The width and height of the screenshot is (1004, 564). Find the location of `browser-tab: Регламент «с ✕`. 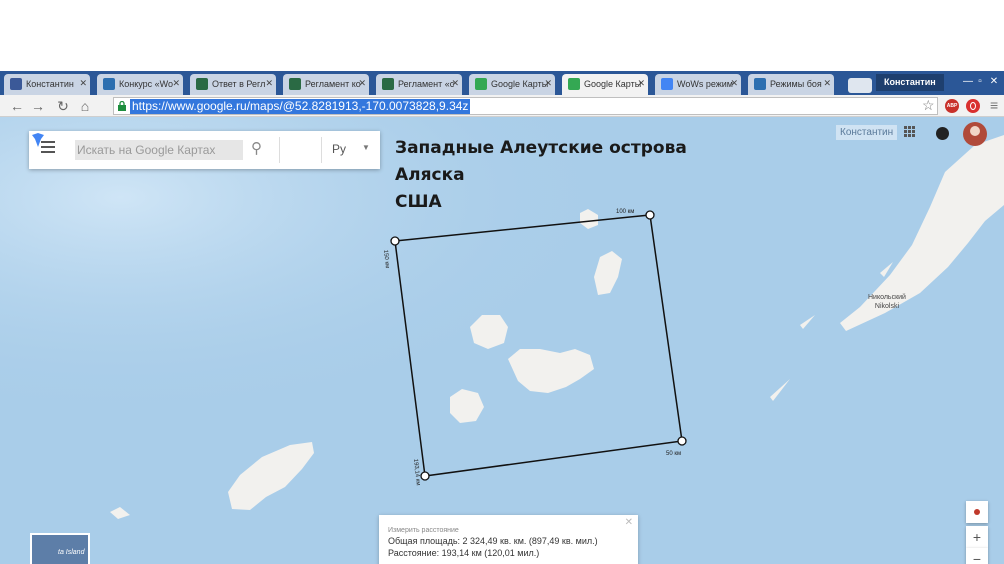

browser-tab: Регламент «с ✕ is located at coordinates (419, 84).